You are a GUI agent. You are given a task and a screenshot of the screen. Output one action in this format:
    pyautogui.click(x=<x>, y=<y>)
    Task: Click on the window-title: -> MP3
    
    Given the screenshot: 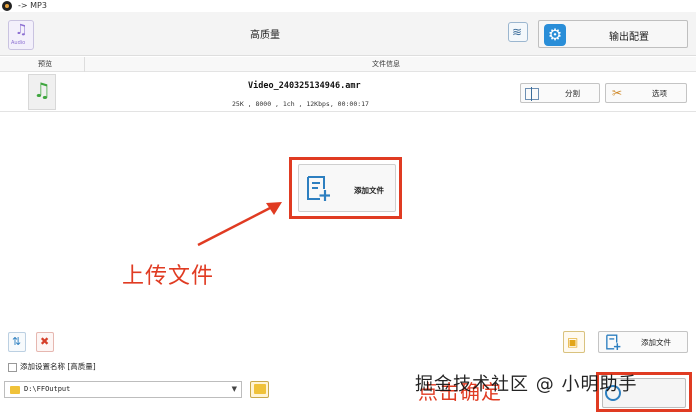 What is the action you would take?
    pyautogui.click(x=32, y=5)
    